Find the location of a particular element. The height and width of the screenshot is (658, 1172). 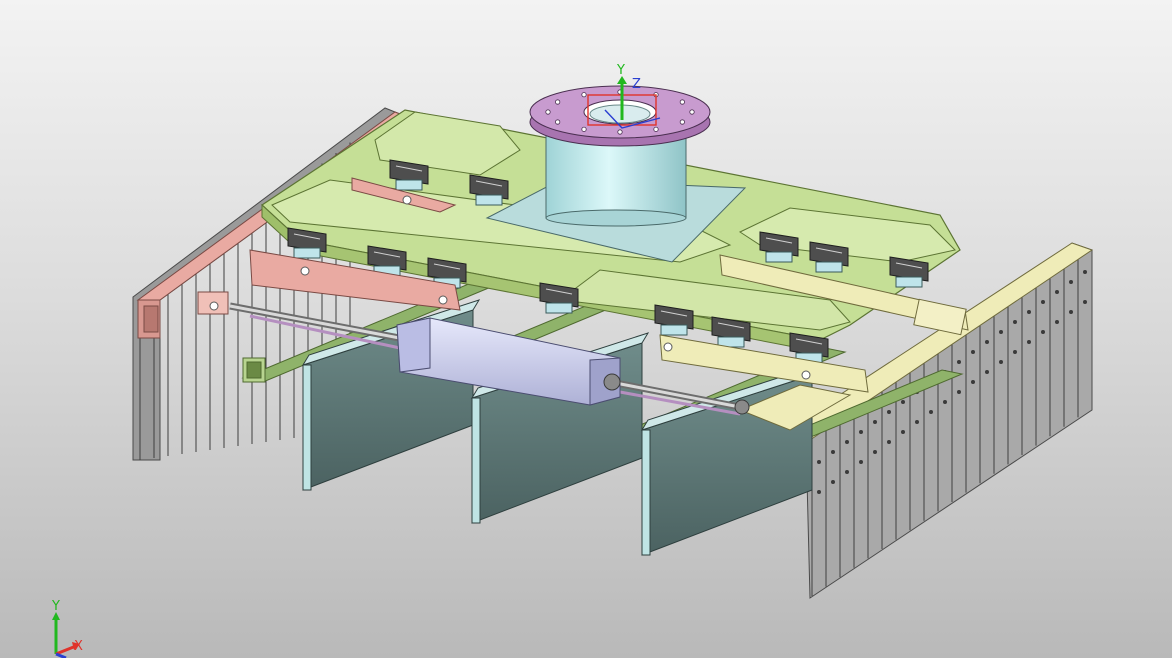

triad-x-label: X is located at coordinates (78, 646).